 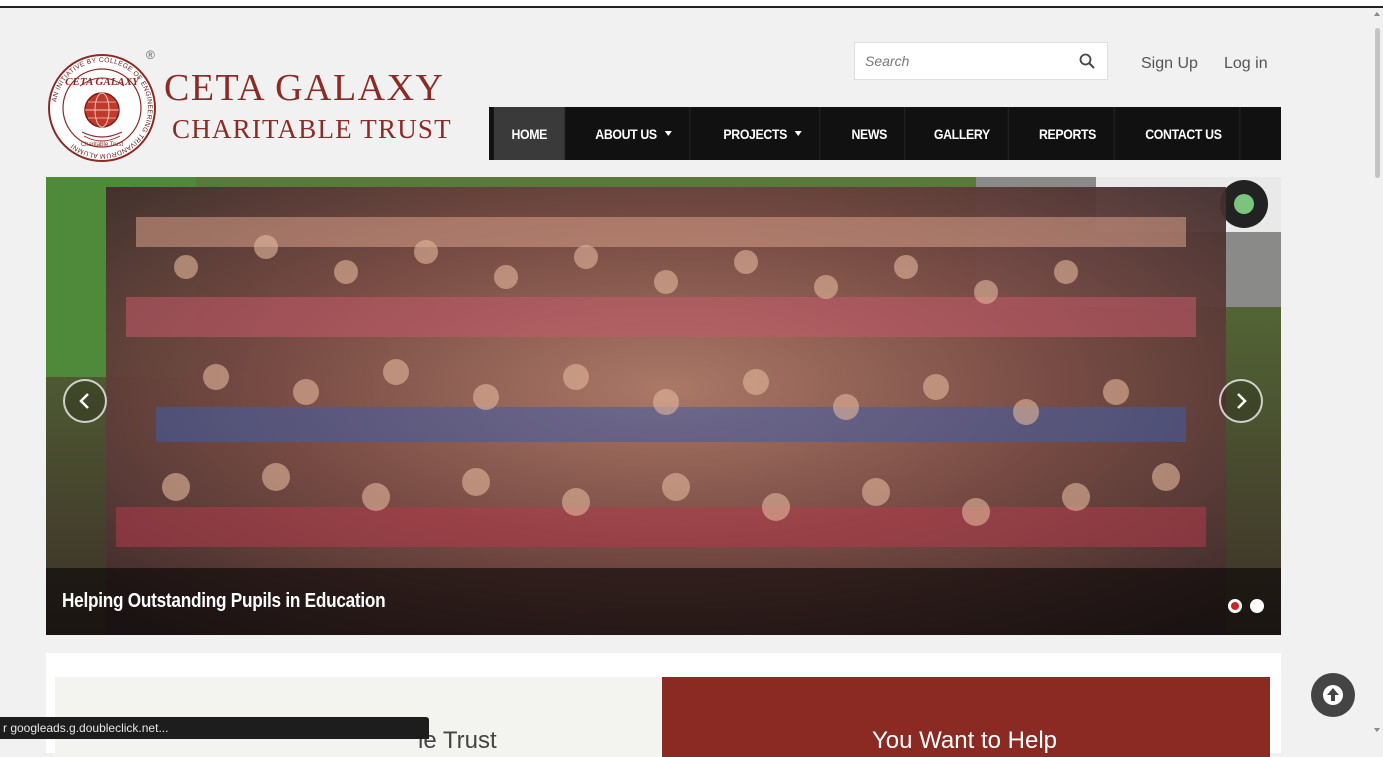 I want to click on search-box, so click(x=981, y=61).